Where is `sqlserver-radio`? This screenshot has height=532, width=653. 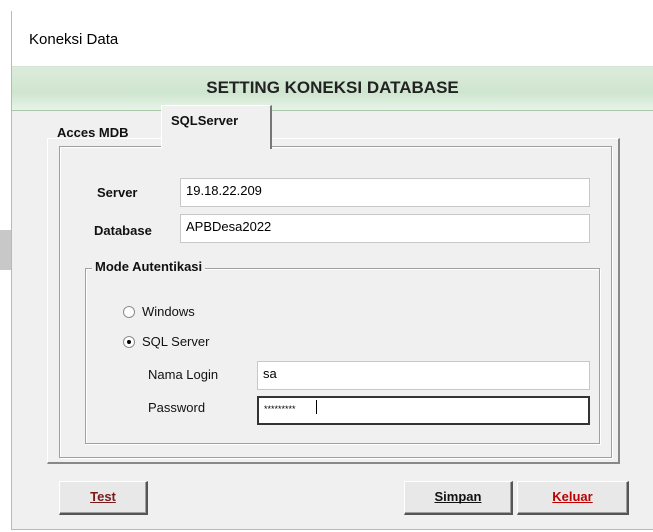 sqlserver-radio is located at coordinates (129, 342).